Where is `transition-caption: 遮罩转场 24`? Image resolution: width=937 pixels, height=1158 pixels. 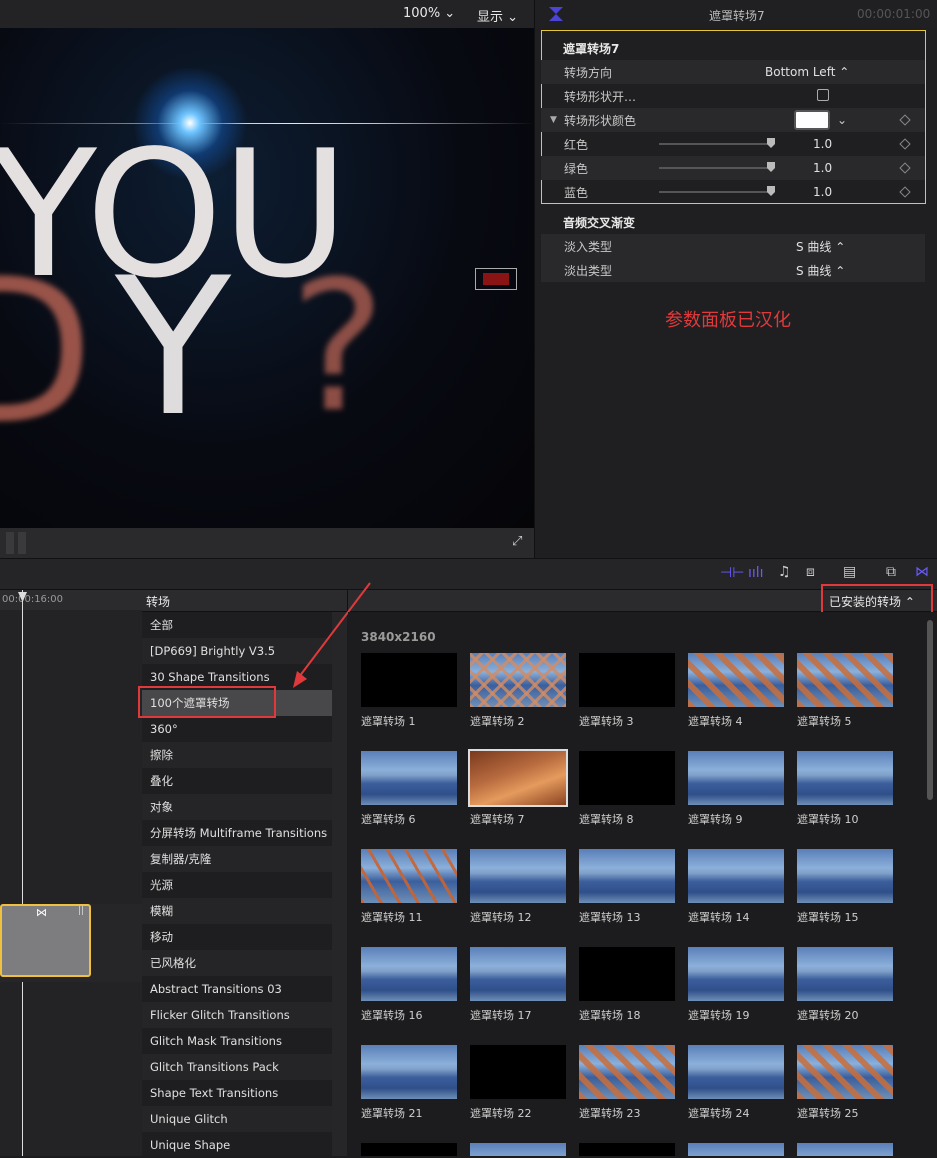
transition-caption: 遮罩转场 24 is located at coordinates (719, 1113).